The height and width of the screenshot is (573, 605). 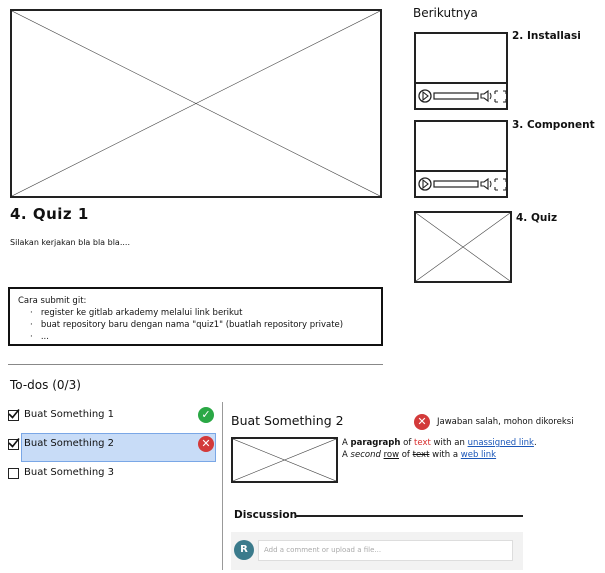 I want to click on todo-label: Buat Something 2, so click(x=69, y=443).